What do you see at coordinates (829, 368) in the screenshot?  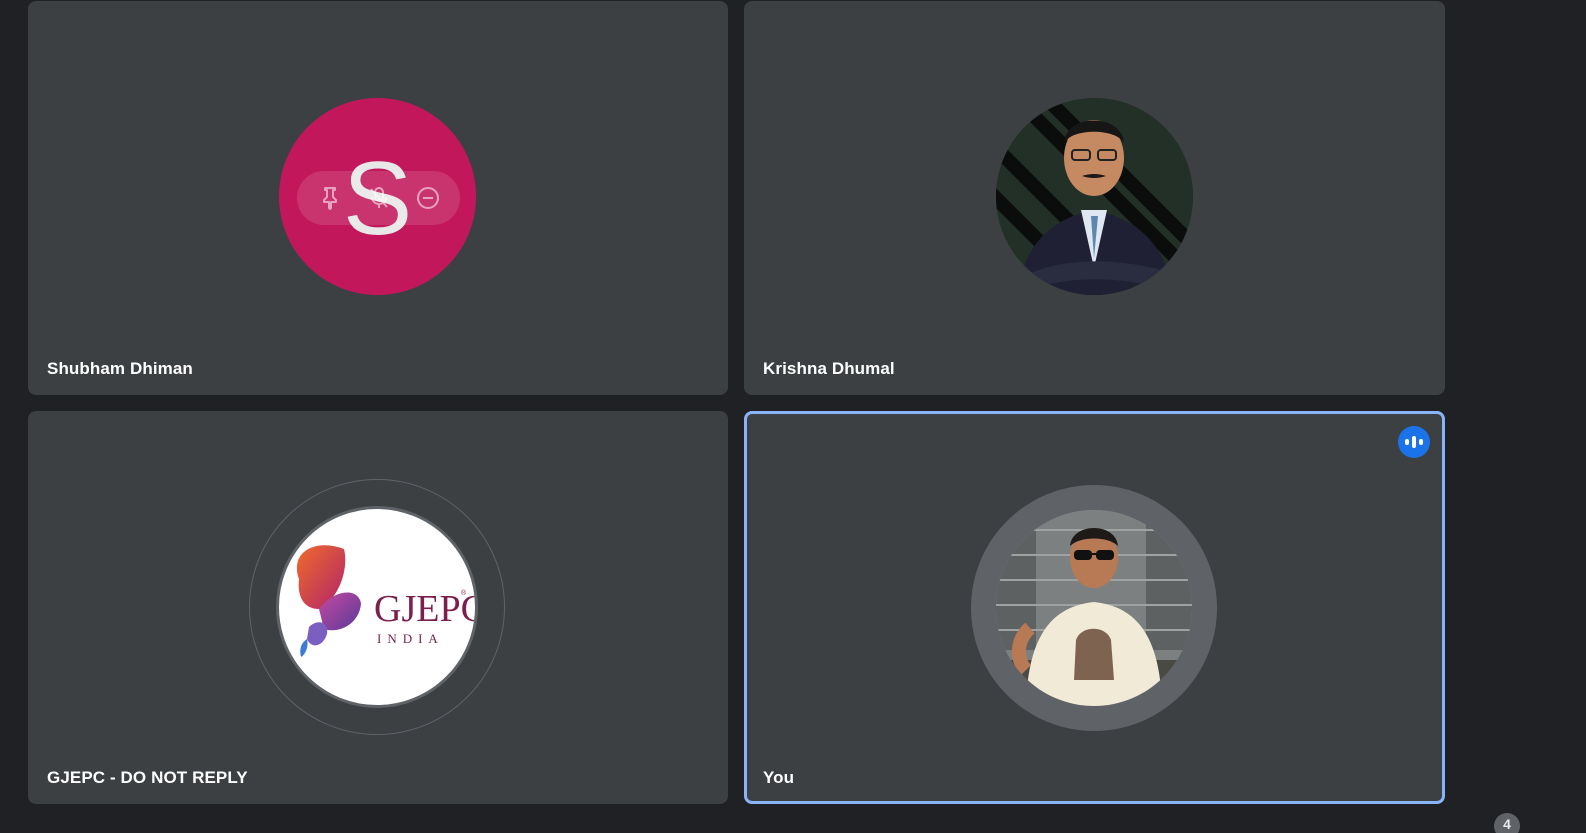 I see `participant-name: Krishna Dhumal` at bounding box center [829, 368].